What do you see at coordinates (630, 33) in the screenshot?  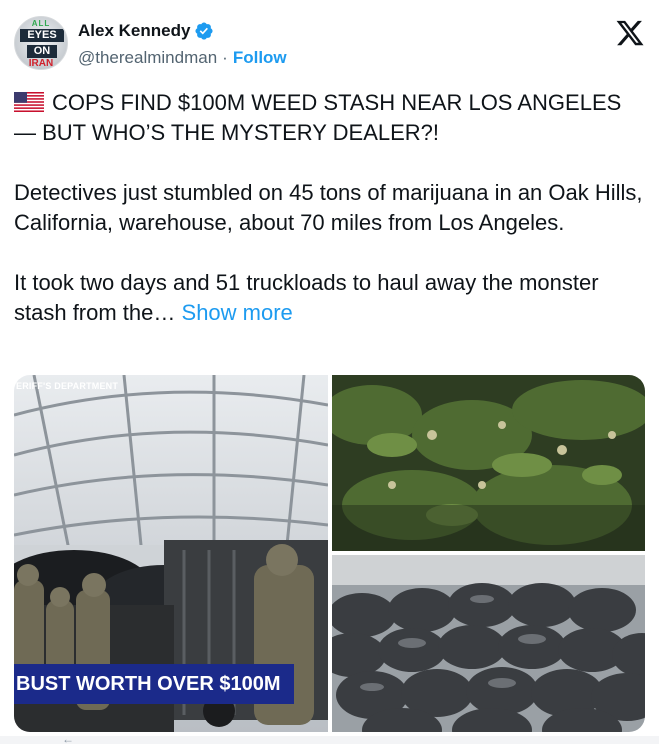 I see `x-logo-icon` at bounding box center [630, 33].